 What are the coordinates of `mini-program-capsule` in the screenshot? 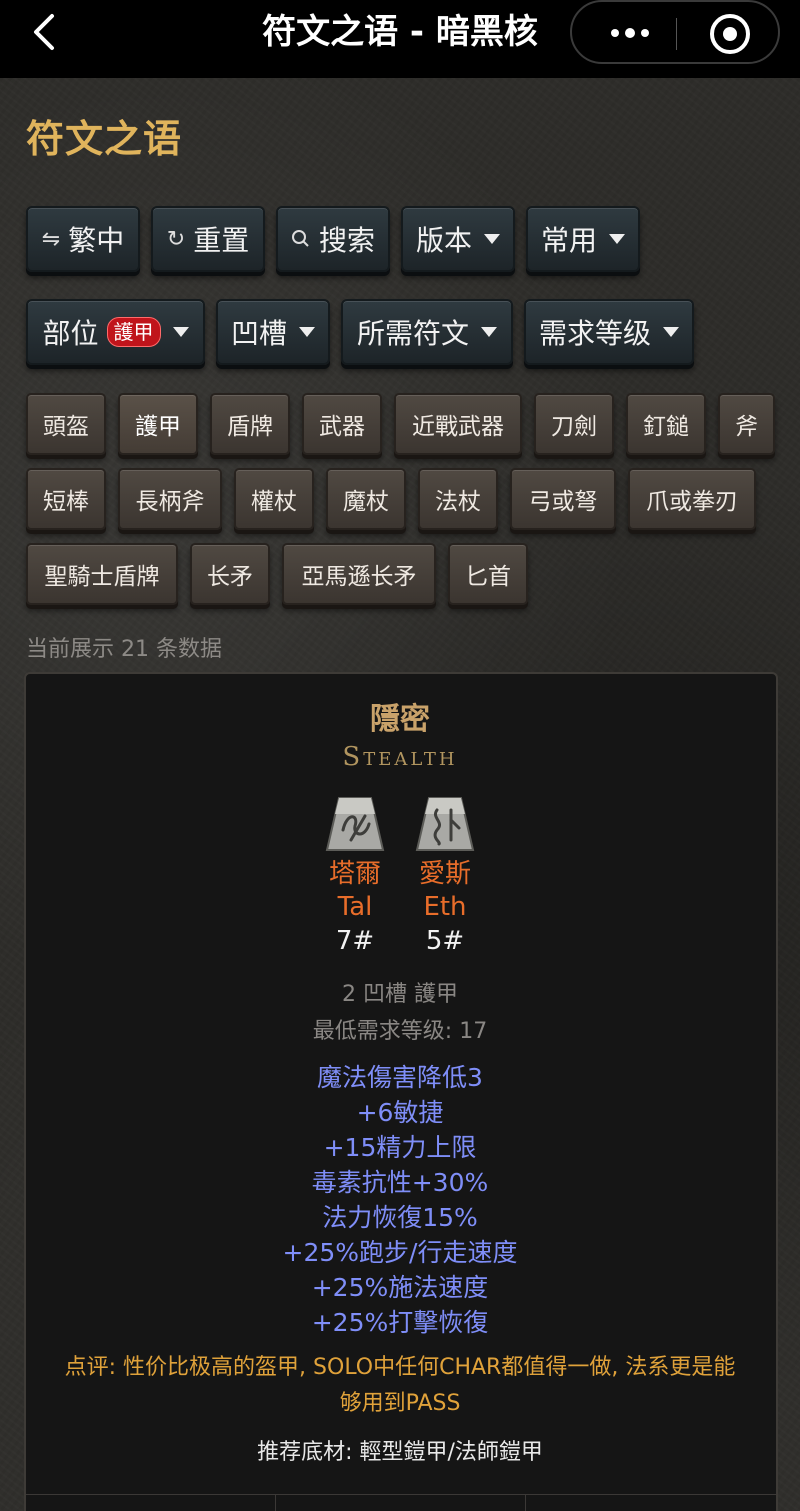 It's located at (675, 32).